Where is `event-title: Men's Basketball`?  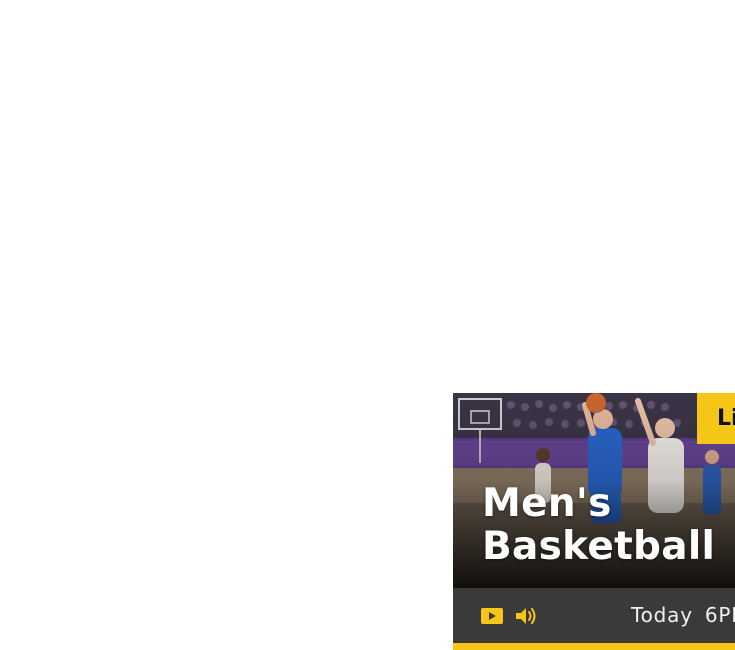 event-title: Men's Basketball is located at coordinates (598, 525).